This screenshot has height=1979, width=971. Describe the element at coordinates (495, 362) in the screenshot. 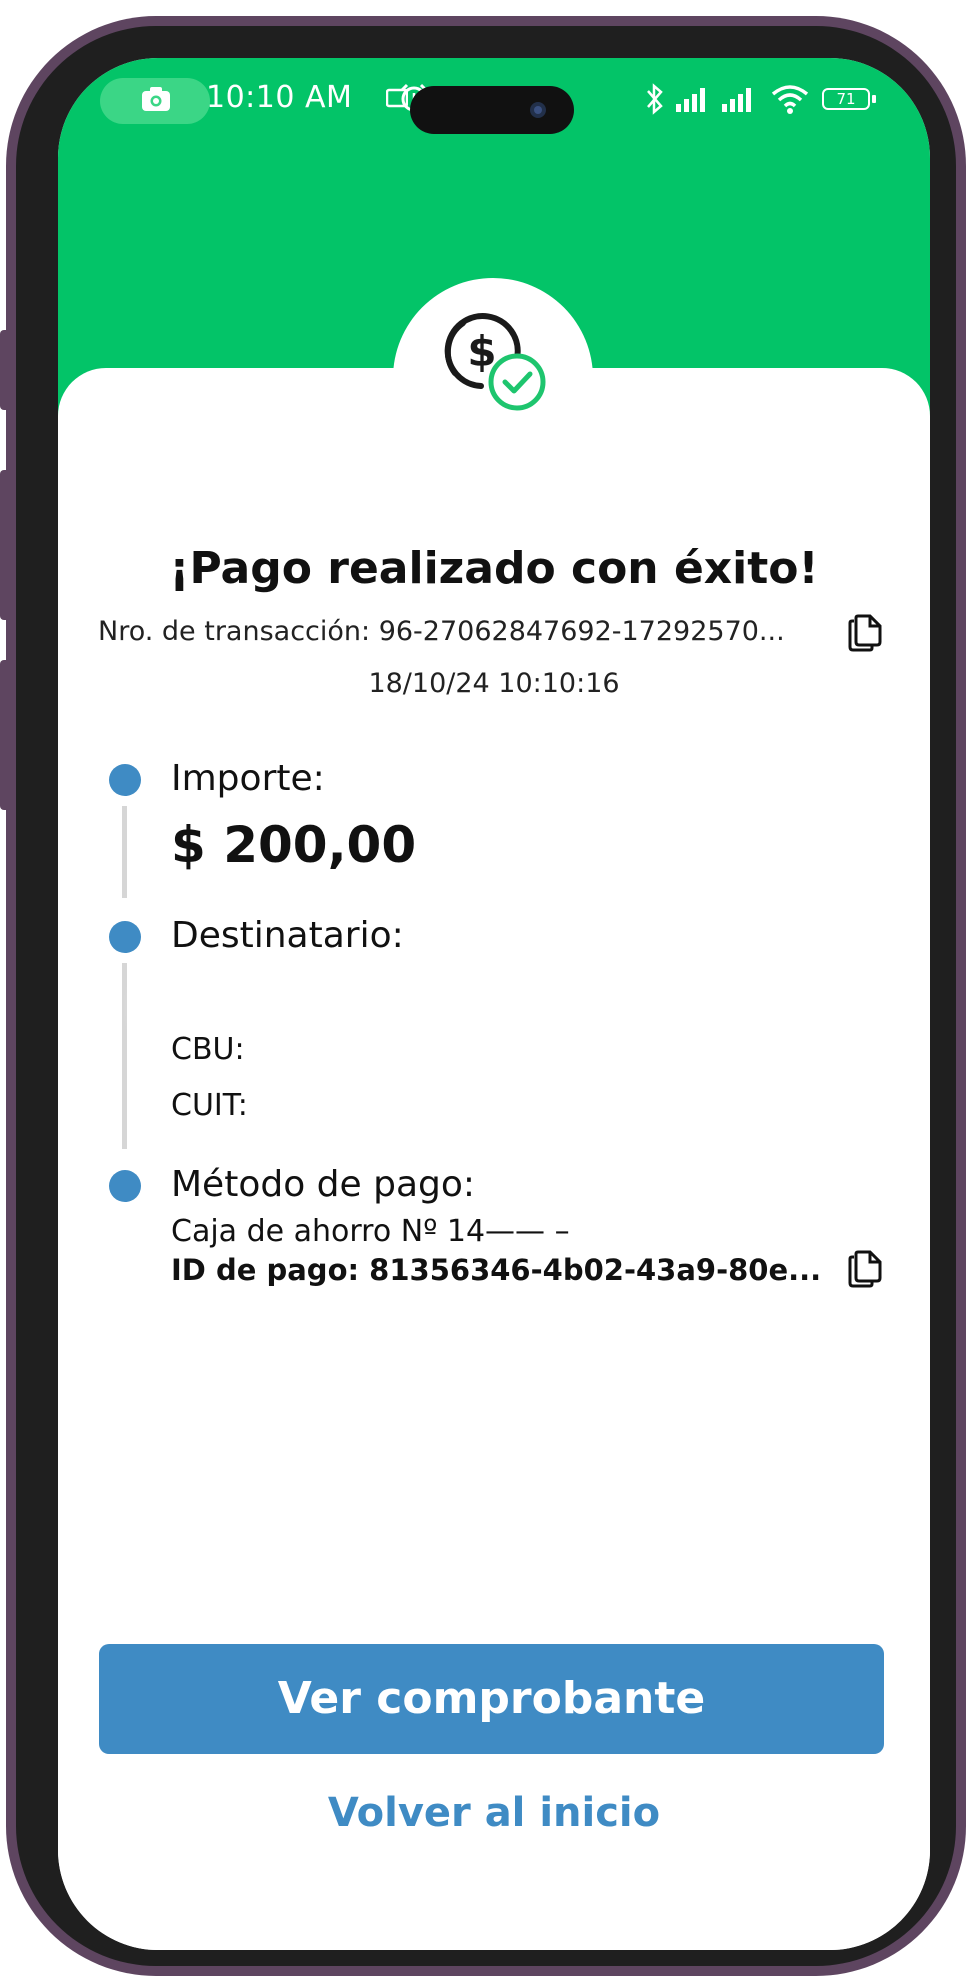

I see `dollar-check-icon: $` at that location.